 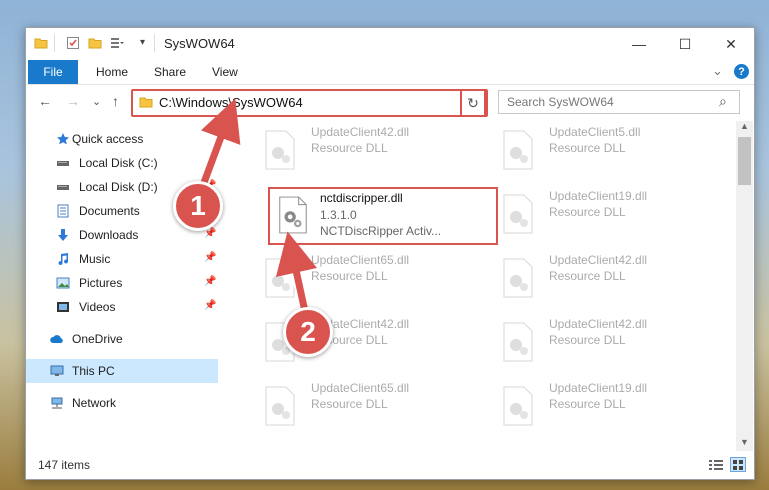 What do you see at coordinates (741, 71) in the screenshot?
I see `help-icon: ?` at bounding box center [741, 71].